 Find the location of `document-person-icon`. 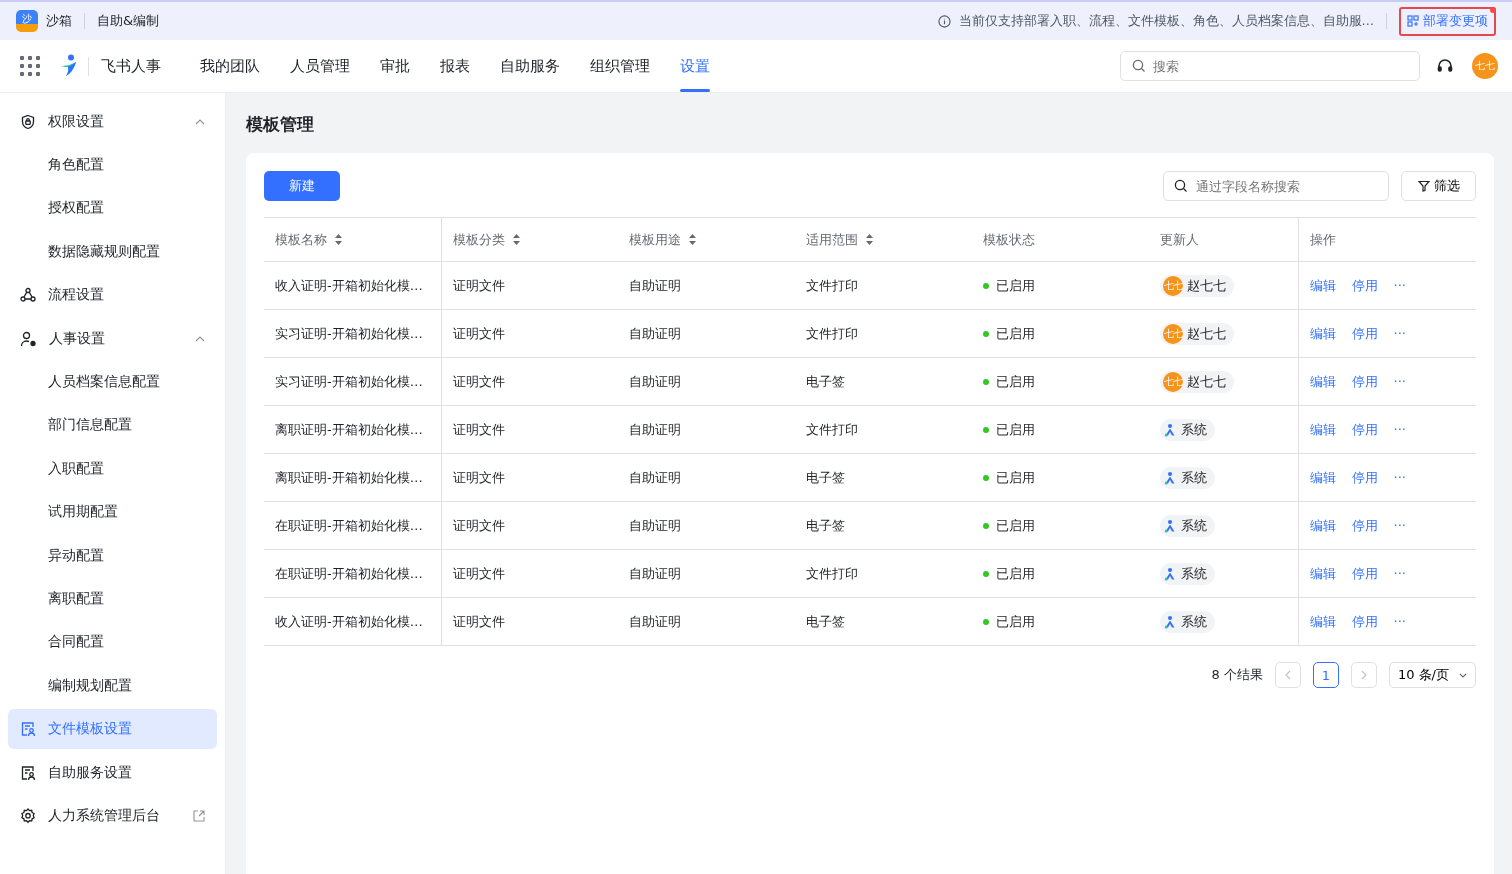

document-person-icon is located at coordinates (28, 772).